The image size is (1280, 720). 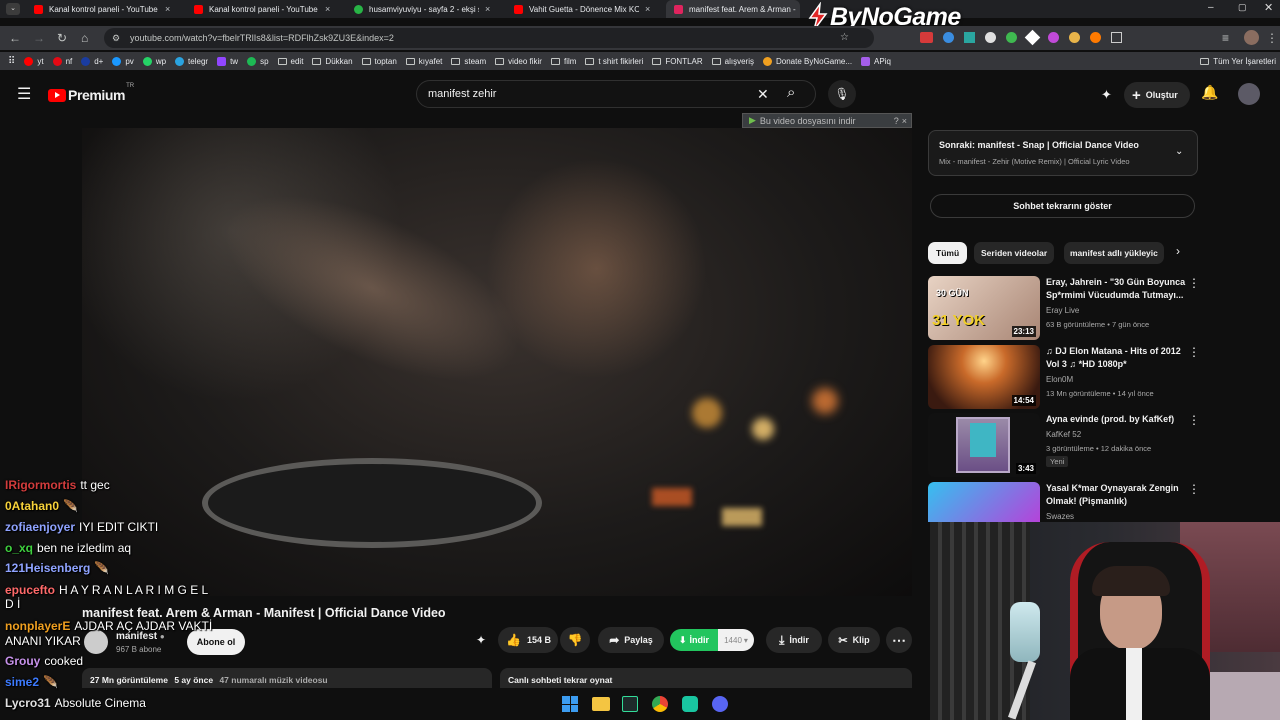 What do you see at coordinates (1157, 95) in the screenshot?
I see `create-button: + Oluştur` at bounding box center [1157, 95].